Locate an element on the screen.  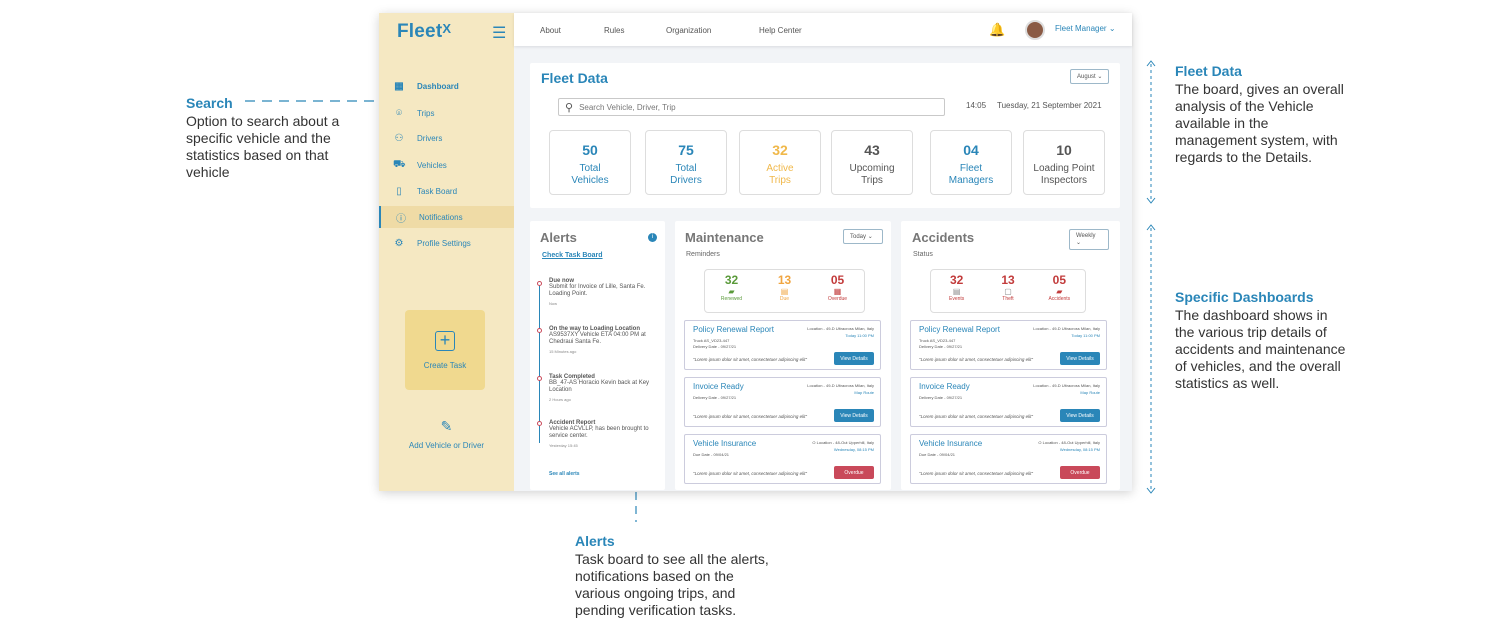
stat-loading-point-inspectors: 10 Loading Point Inspectors is located at coordinates (1064, 162).